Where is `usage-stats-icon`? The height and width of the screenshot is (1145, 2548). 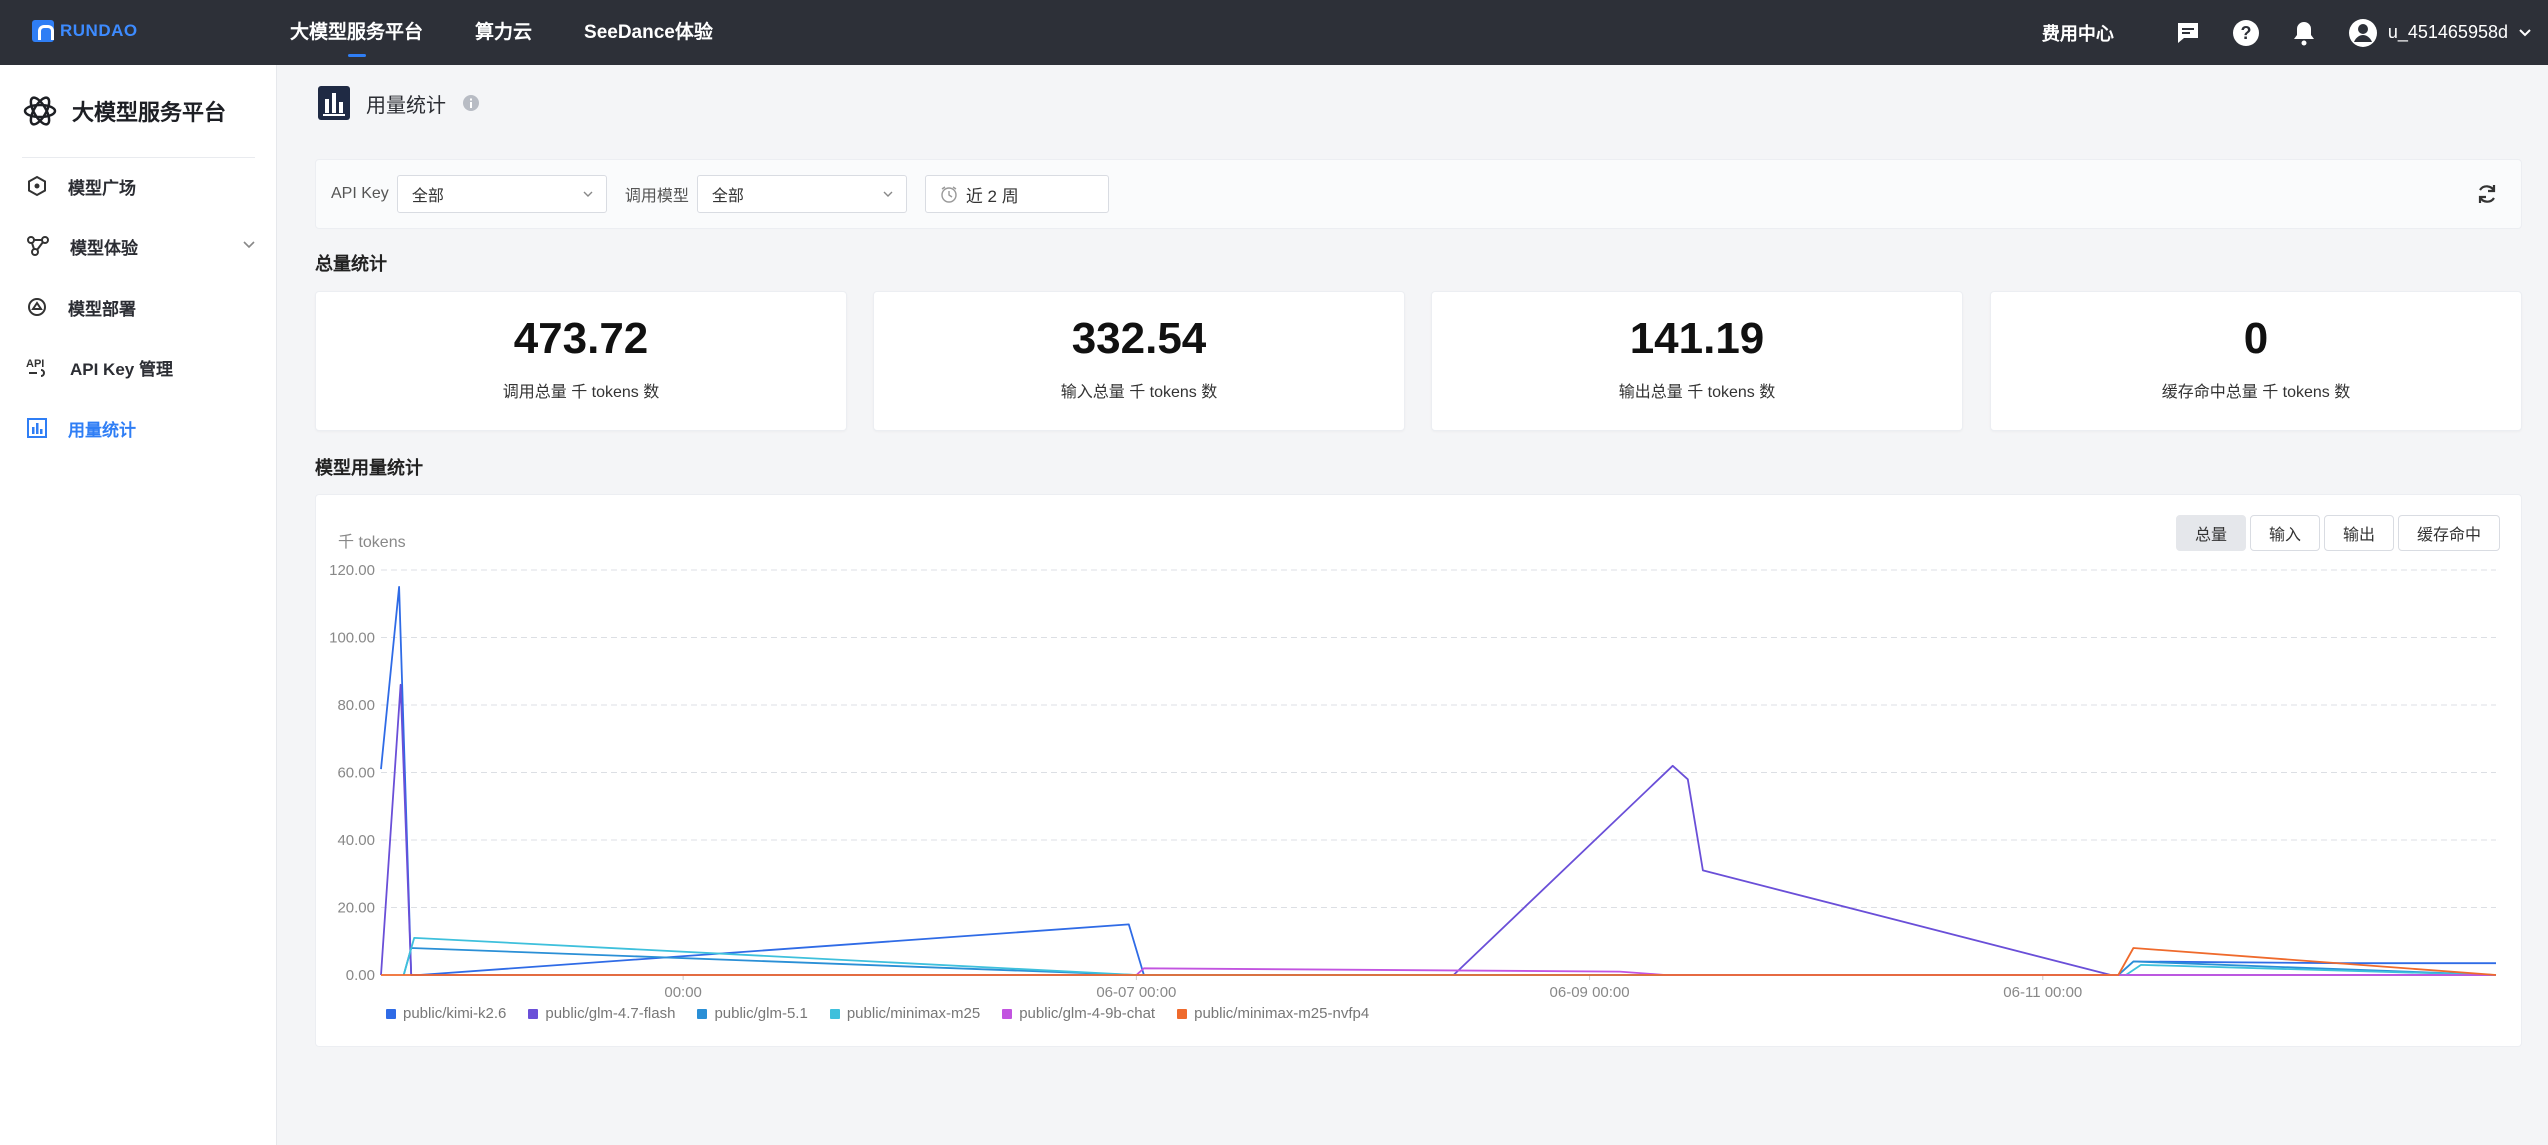
usage-stats-icon is located at coordinates (334, 103).